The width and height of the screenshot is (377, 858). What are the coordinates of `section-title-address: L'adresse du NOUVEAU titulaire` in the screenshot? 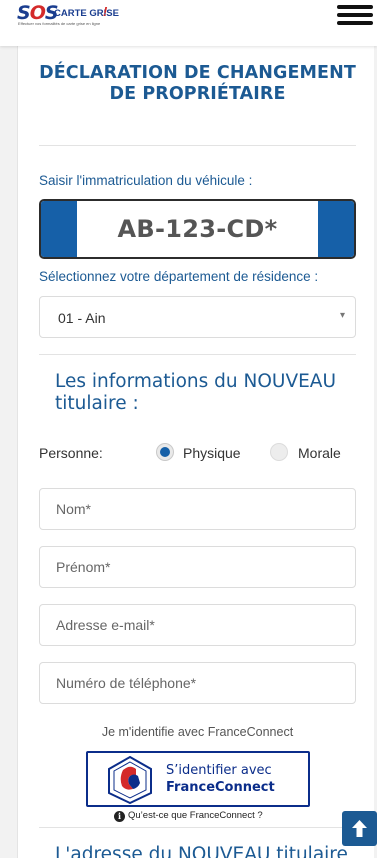 It's located at (201, 851).